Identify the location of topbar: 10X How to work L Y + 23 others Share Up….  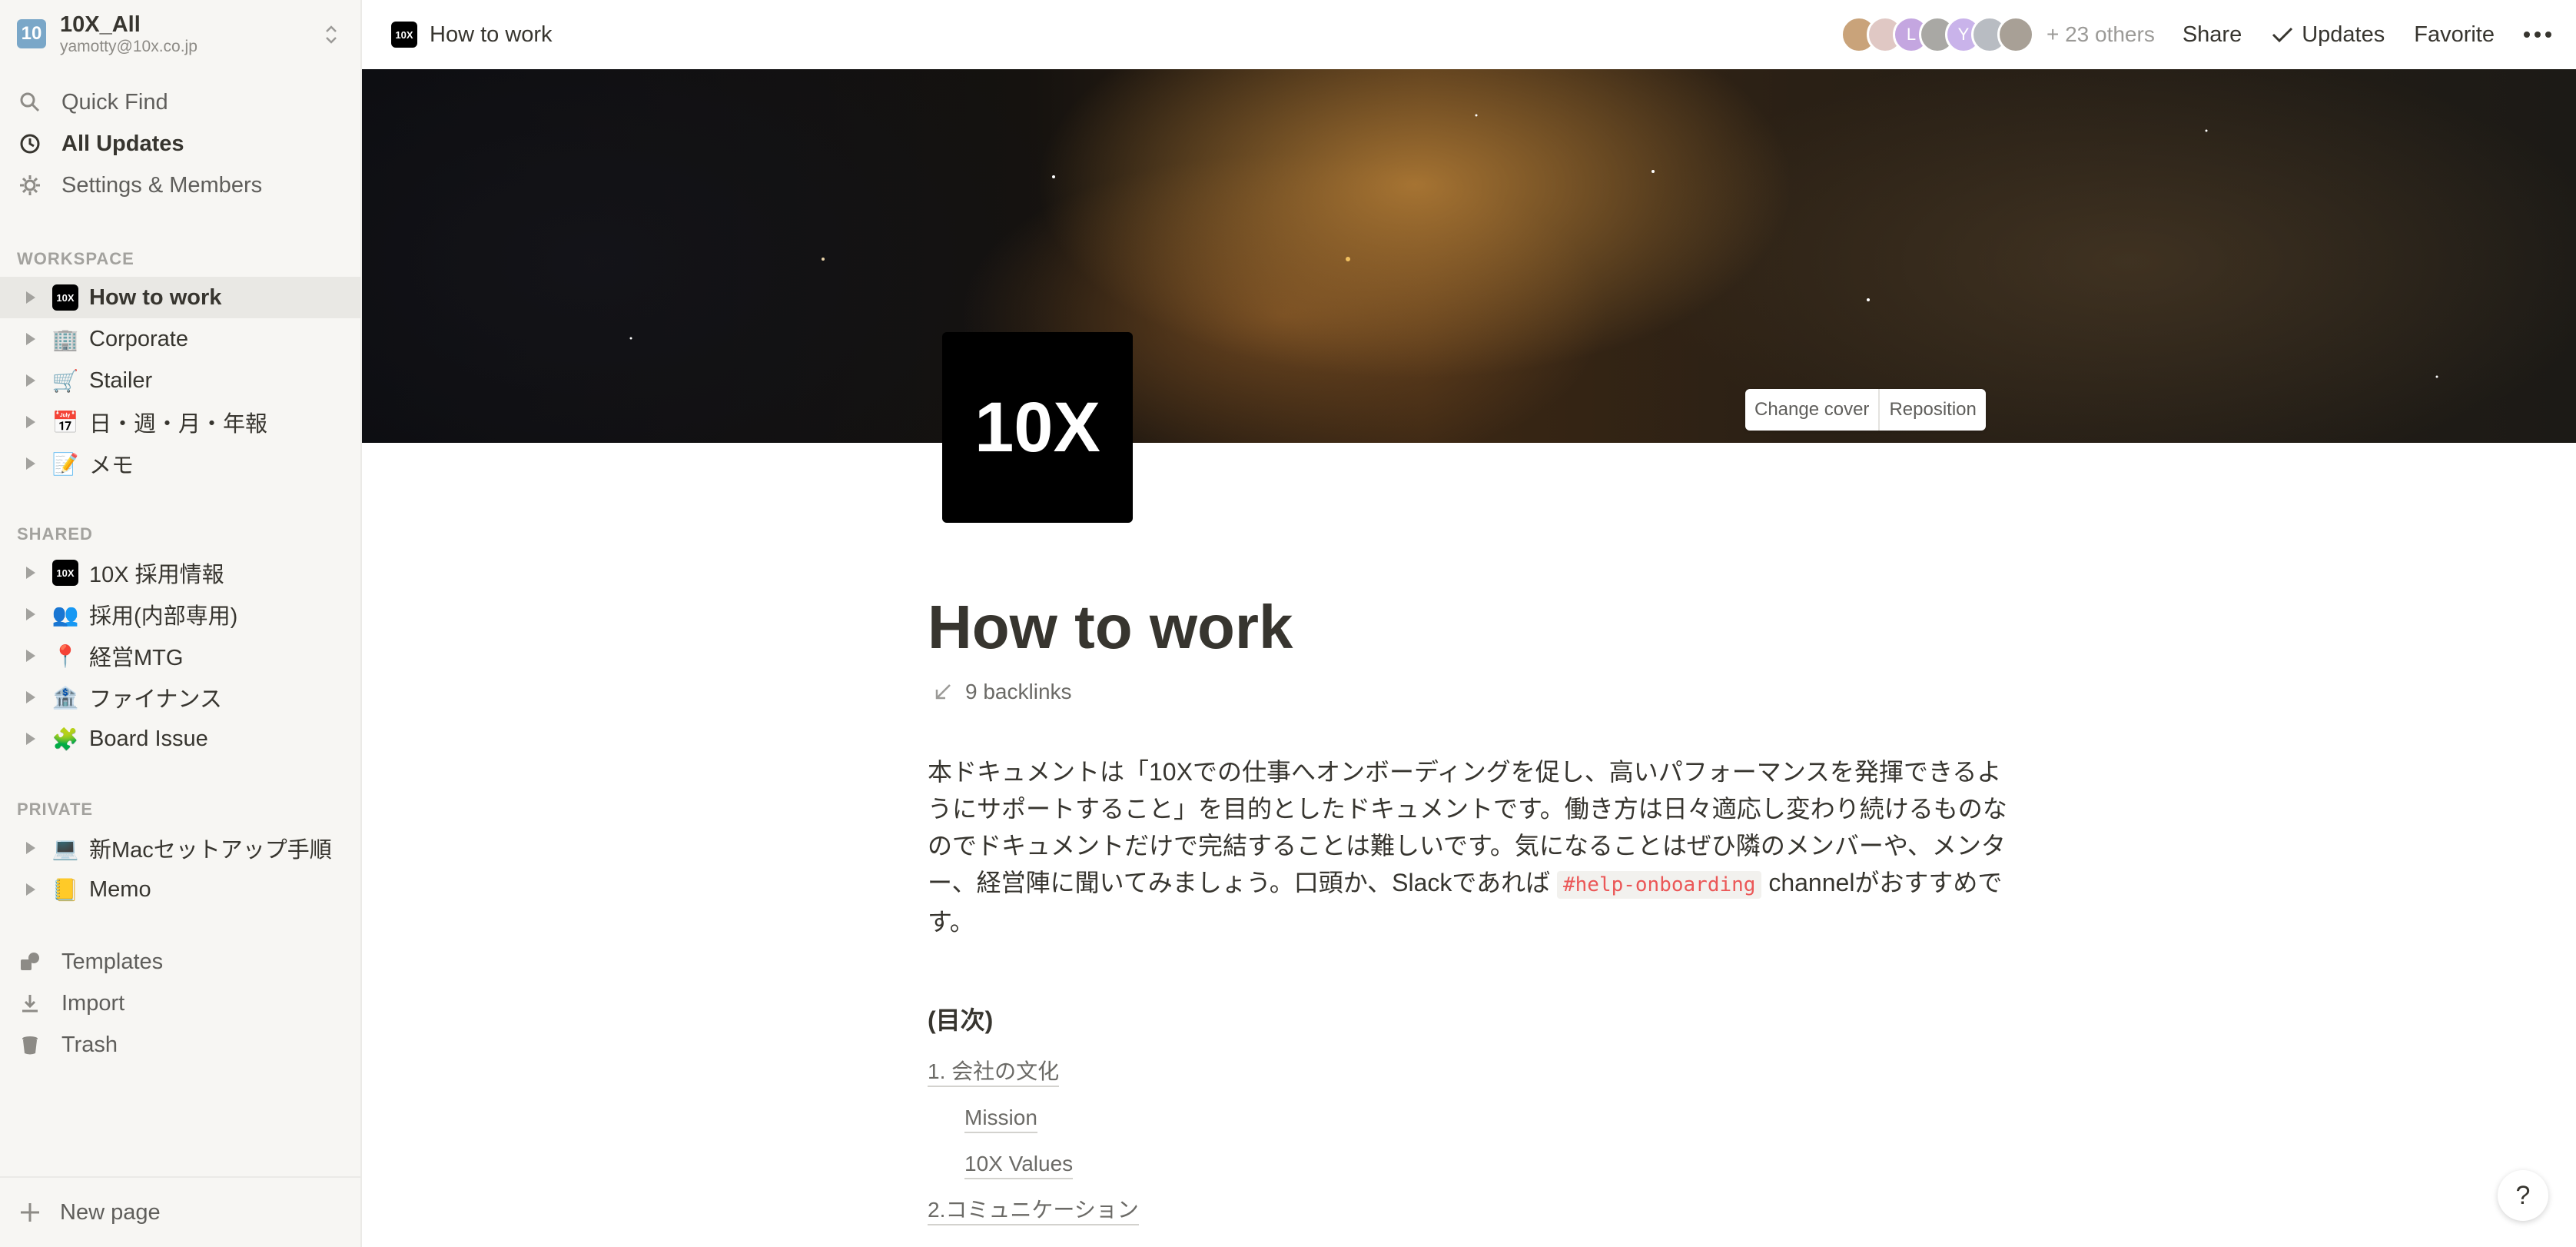
(1469, 34).